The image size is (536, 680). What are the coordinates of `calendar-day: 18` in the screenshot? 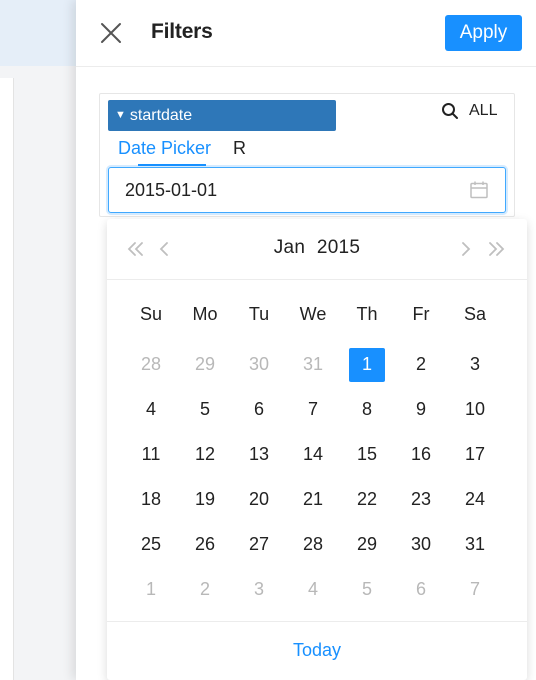 It's located at (151, 499).